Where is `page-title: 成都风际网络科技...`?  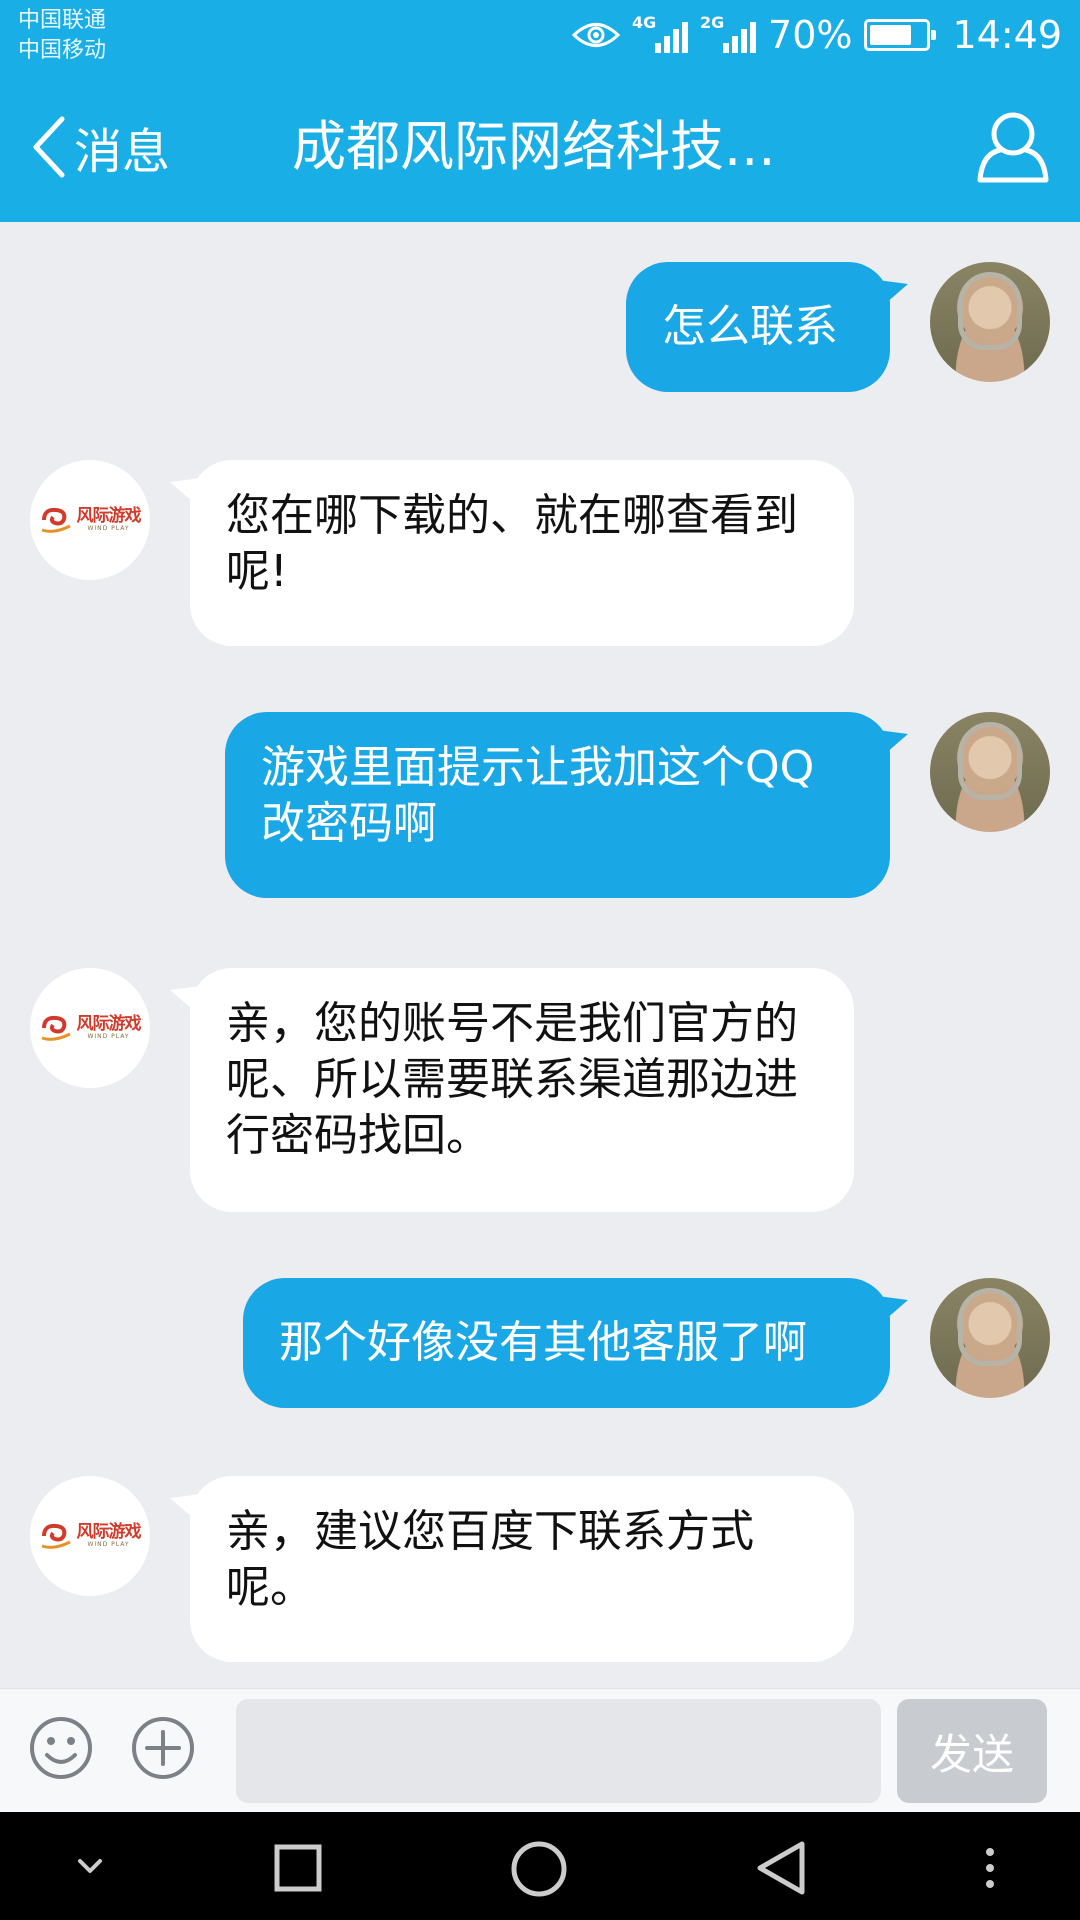
page-title: 成都风际网络科技... is located at coordinates (534, 146).